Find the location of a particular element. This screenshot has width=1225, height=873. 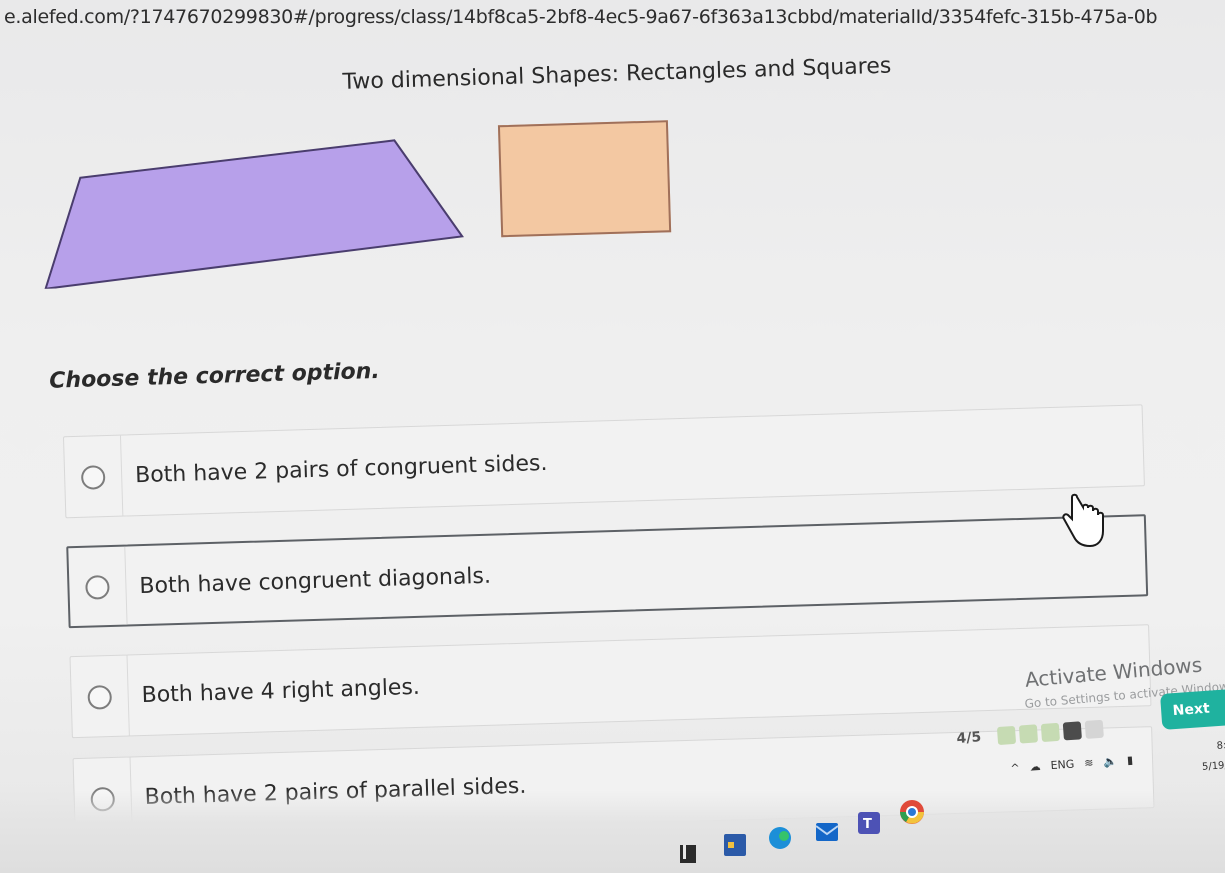

calendar-app-icon is located at coordinates (735, 845).